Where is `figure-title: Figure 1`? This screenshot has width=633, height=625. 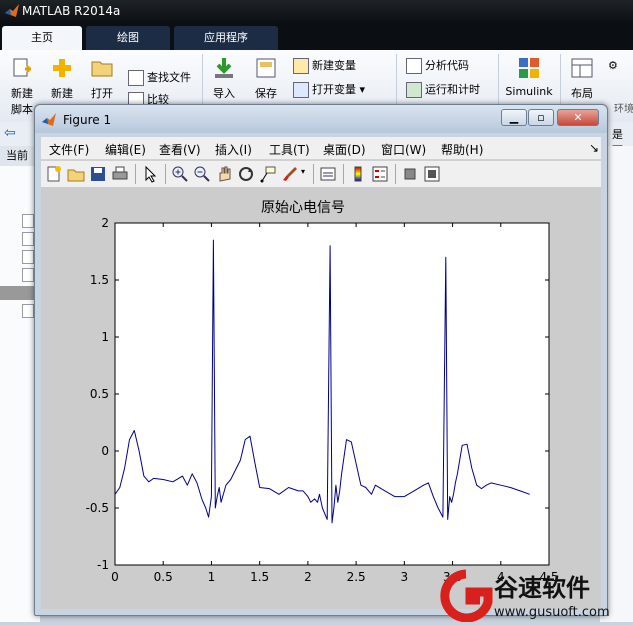 figure-title: Figure 1 is located at coordinates (87, 120).